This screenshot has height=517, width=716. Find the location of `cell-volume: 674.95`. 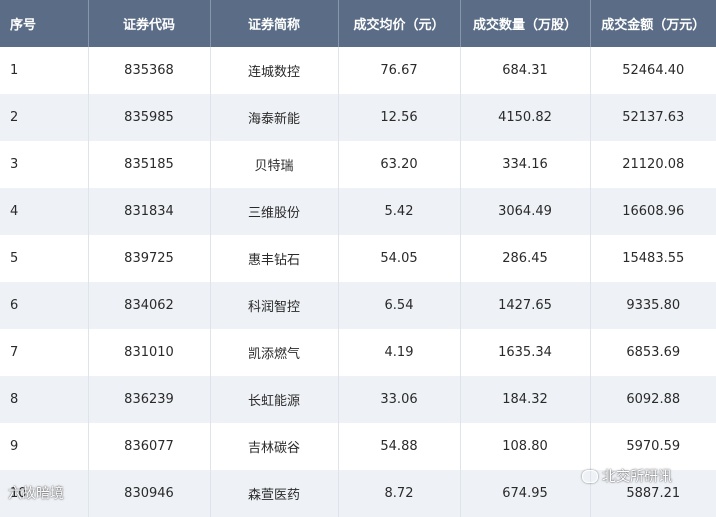

cell-volume: 674.95 is located at coordinates (525, 493).